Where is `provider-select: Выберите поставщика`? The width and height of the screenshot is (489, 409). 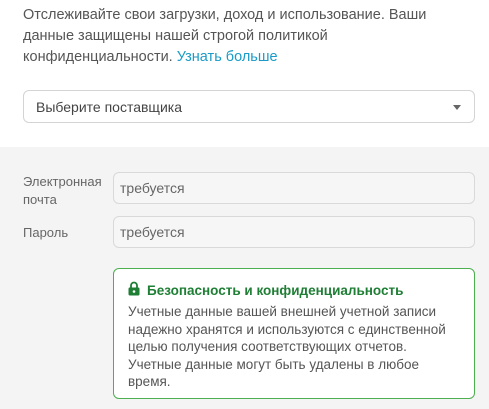
provider-select: Выберите поставщика is located at coordinates (249, 106).